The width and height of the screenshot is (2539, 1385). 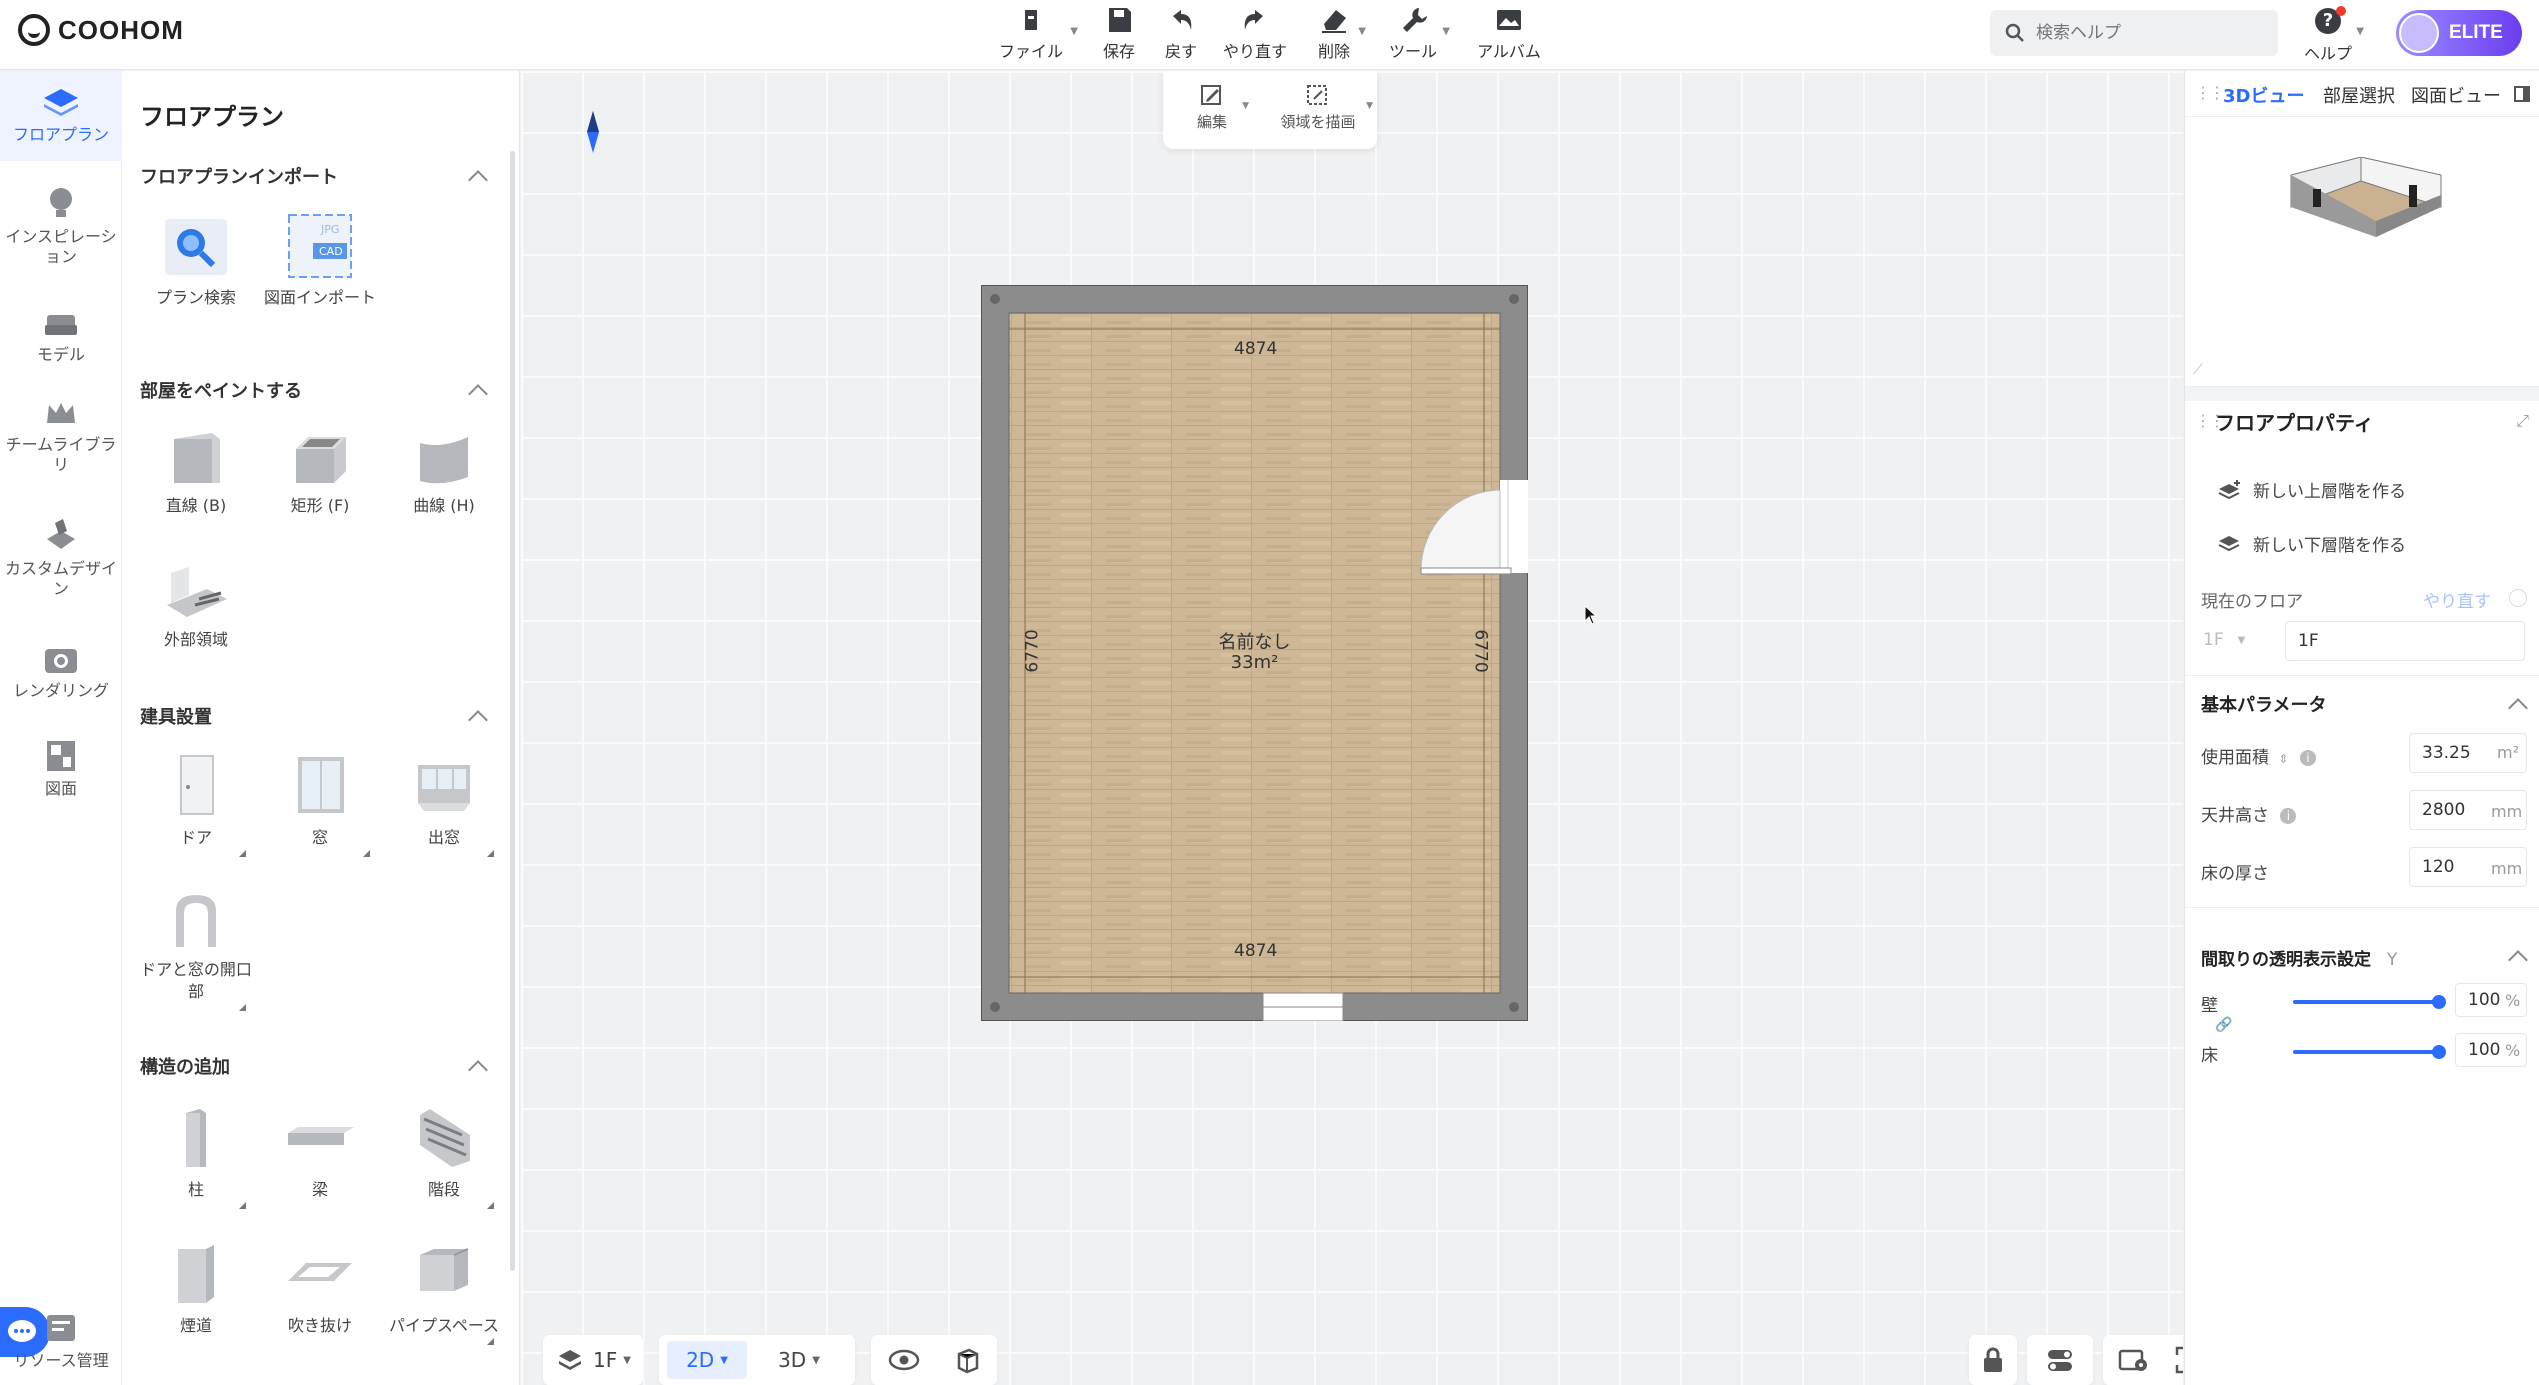 I want to click on view-controls: 65 %, so click(x=2143, y=1360).